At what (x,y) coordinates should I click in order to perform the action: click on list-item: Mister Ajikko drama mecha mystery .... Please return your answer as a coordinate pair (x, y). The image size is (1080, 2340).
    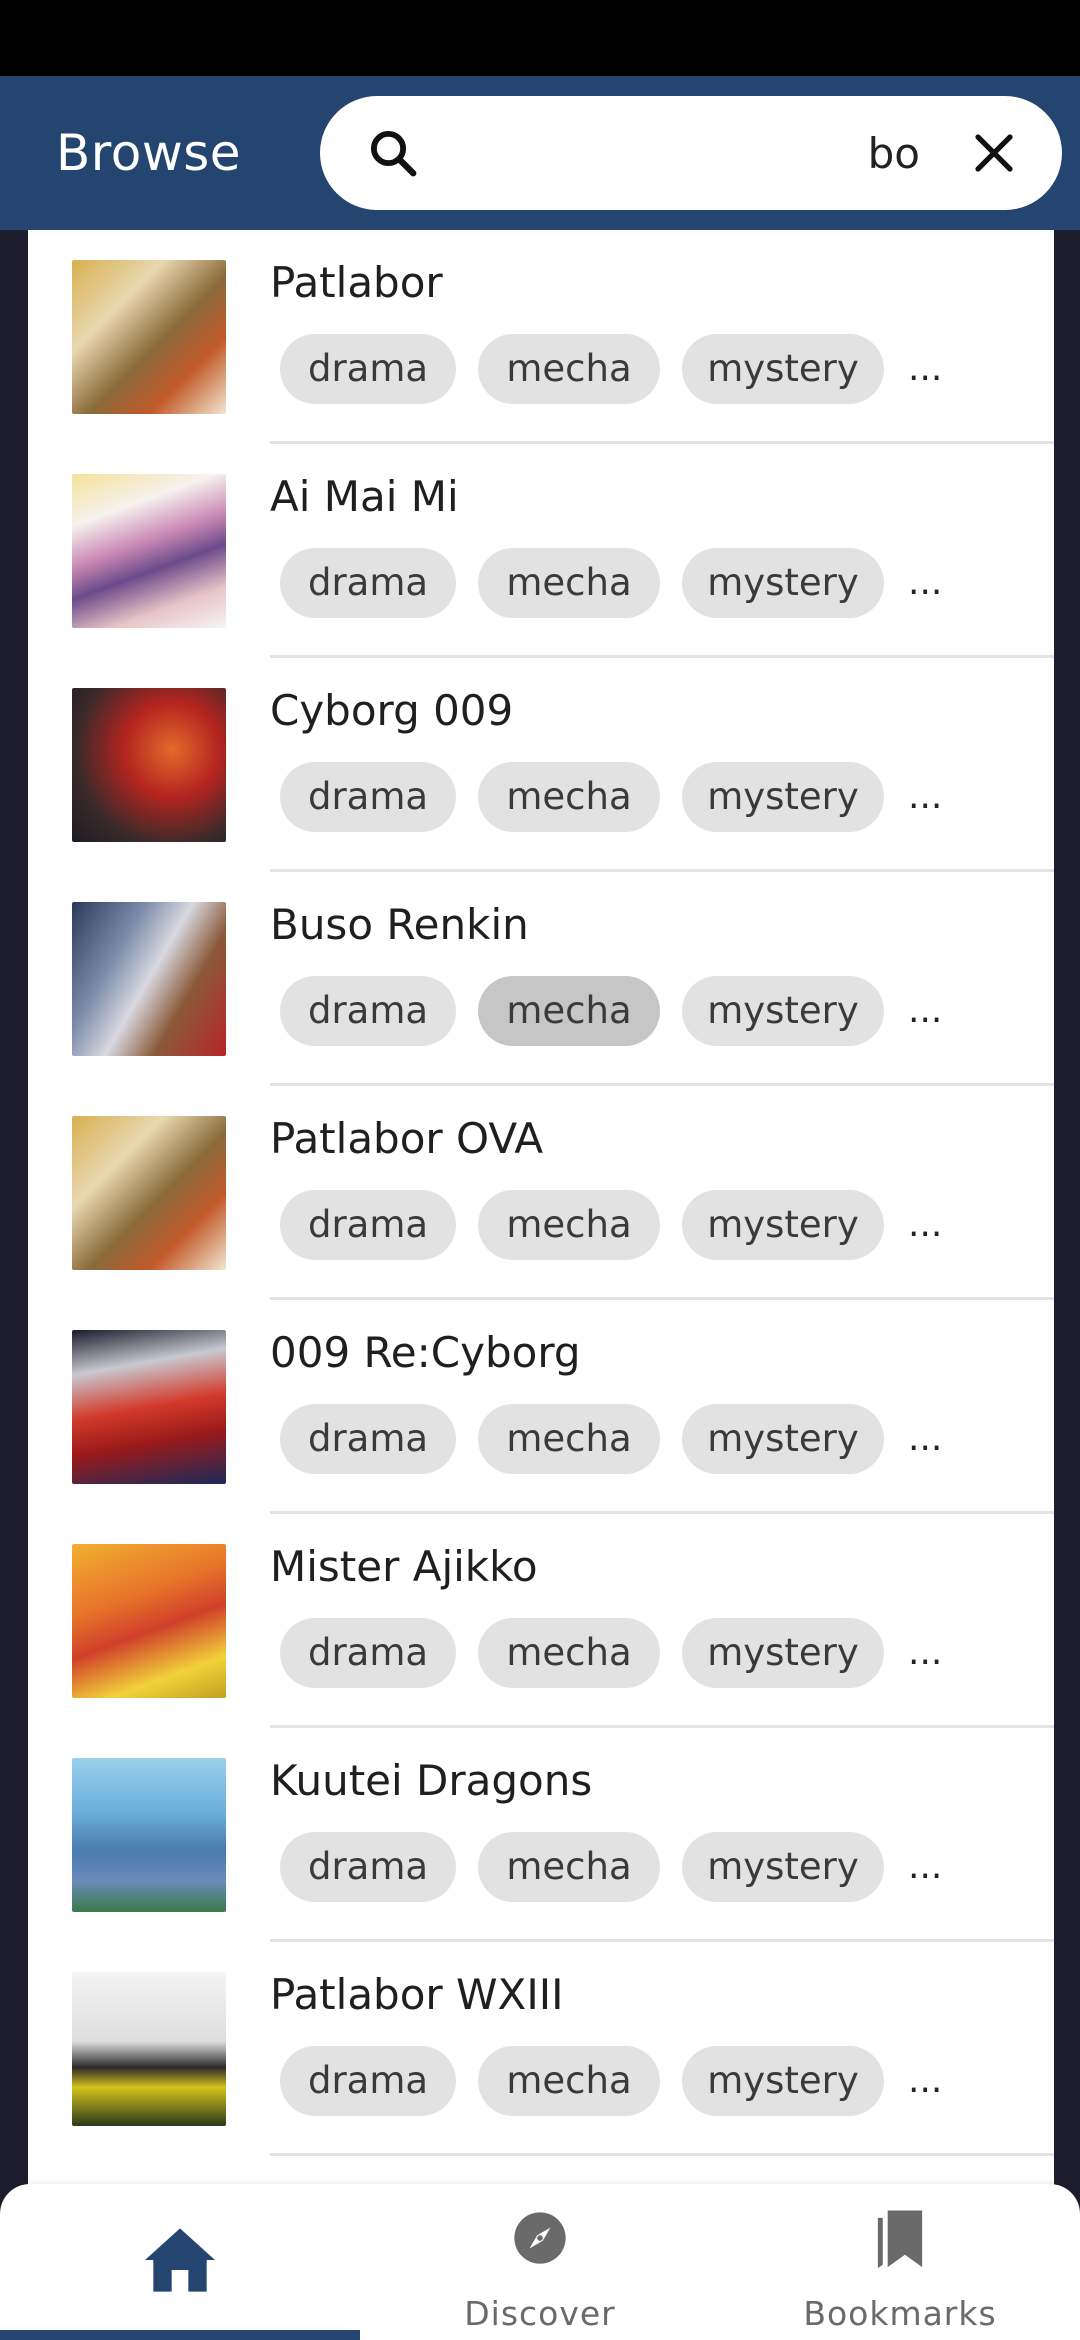
    Looking at the image, I should click on (541, 1621).